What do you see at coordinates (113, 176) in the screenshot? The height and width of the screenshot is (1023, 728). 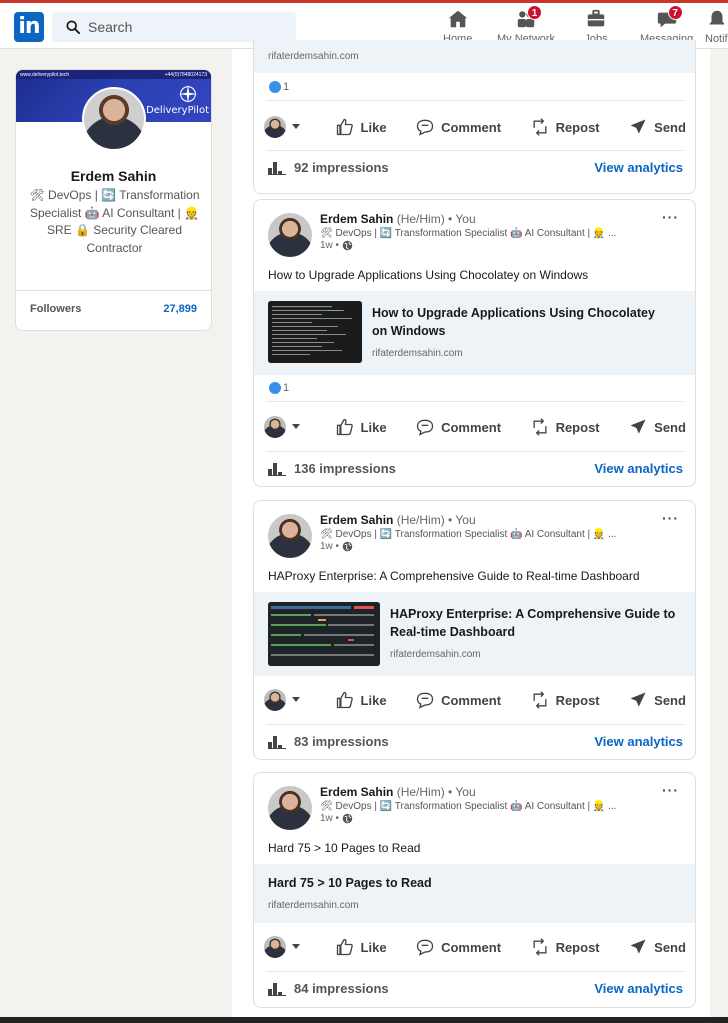 I see `profile-name: Erdem Sahin` at bounding box center [113, 176].